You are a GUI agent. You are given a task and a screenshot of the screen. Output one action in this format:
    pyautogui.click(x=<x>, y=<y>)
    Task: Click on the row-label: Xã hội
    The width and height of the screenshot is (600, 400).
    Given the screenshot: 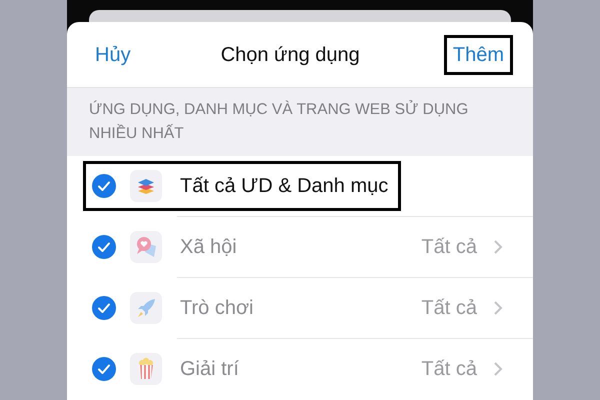 What is the action you would take?
    pyautogui.click(x=208, y=247)
    